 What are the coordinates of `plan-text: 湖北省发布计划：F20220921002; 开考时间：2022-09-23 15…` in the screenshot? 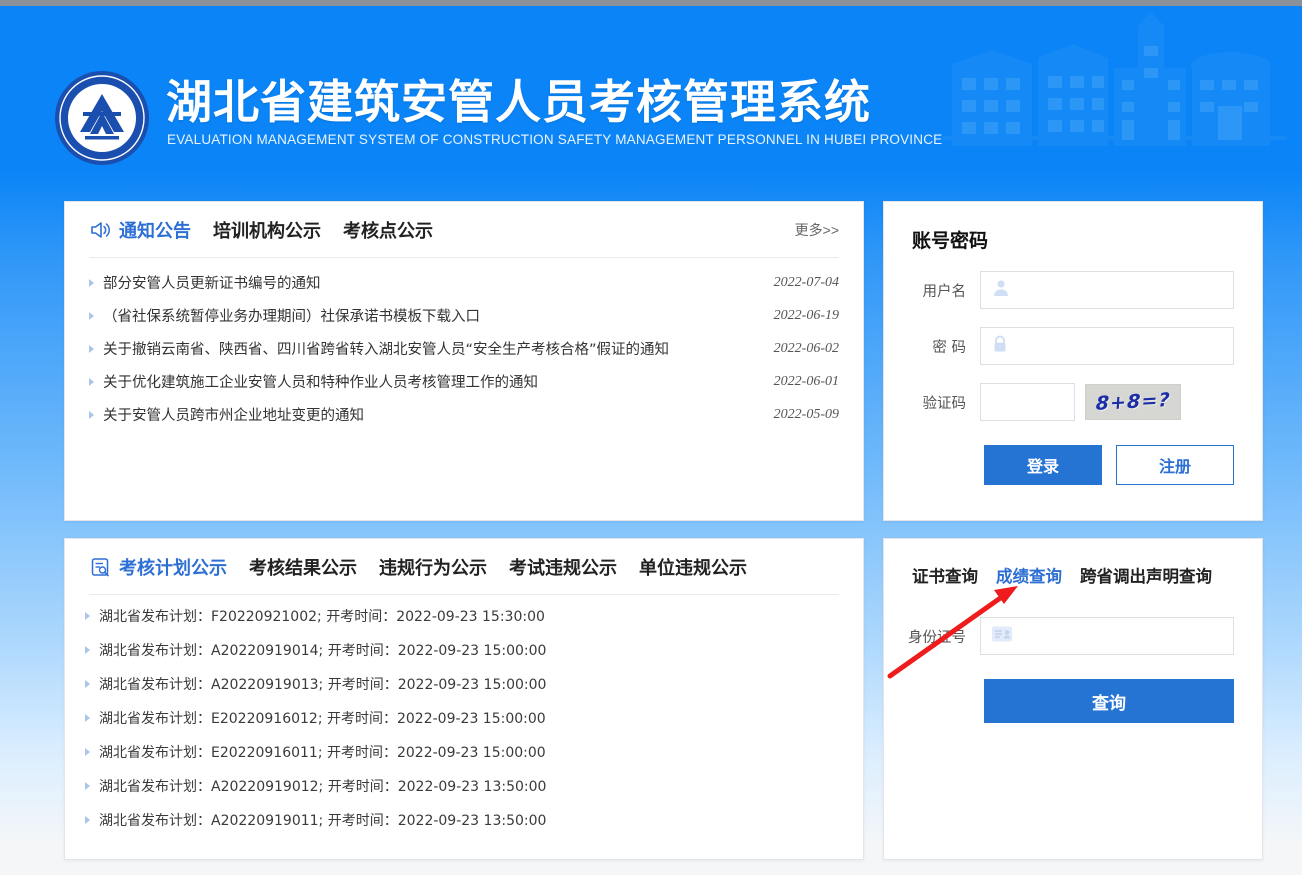 It's located at (322, 617).